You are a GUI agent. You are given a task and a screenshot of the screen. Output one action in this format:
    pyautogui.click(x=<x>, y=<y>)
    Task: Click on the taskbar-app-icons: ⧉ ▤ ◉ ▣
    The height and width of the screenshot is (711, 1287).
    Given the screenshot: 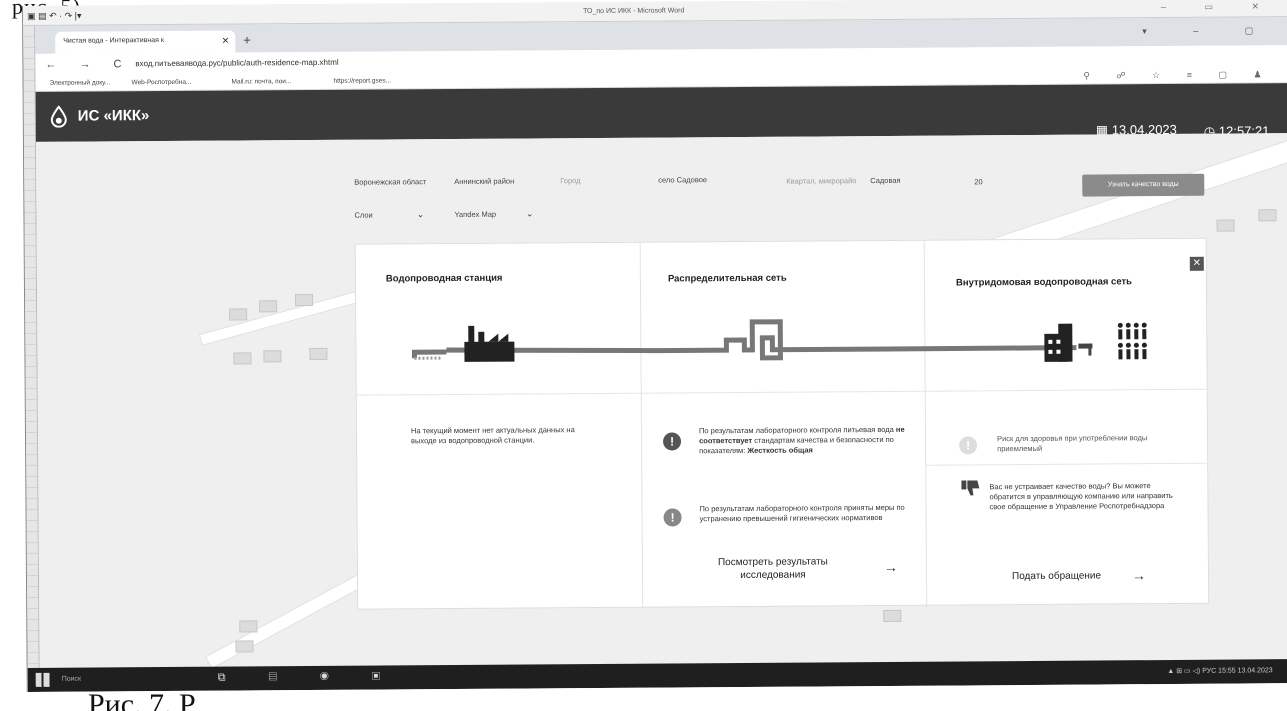 What is the action you would take?
    pyautogui.click(x=309, y=677)
    